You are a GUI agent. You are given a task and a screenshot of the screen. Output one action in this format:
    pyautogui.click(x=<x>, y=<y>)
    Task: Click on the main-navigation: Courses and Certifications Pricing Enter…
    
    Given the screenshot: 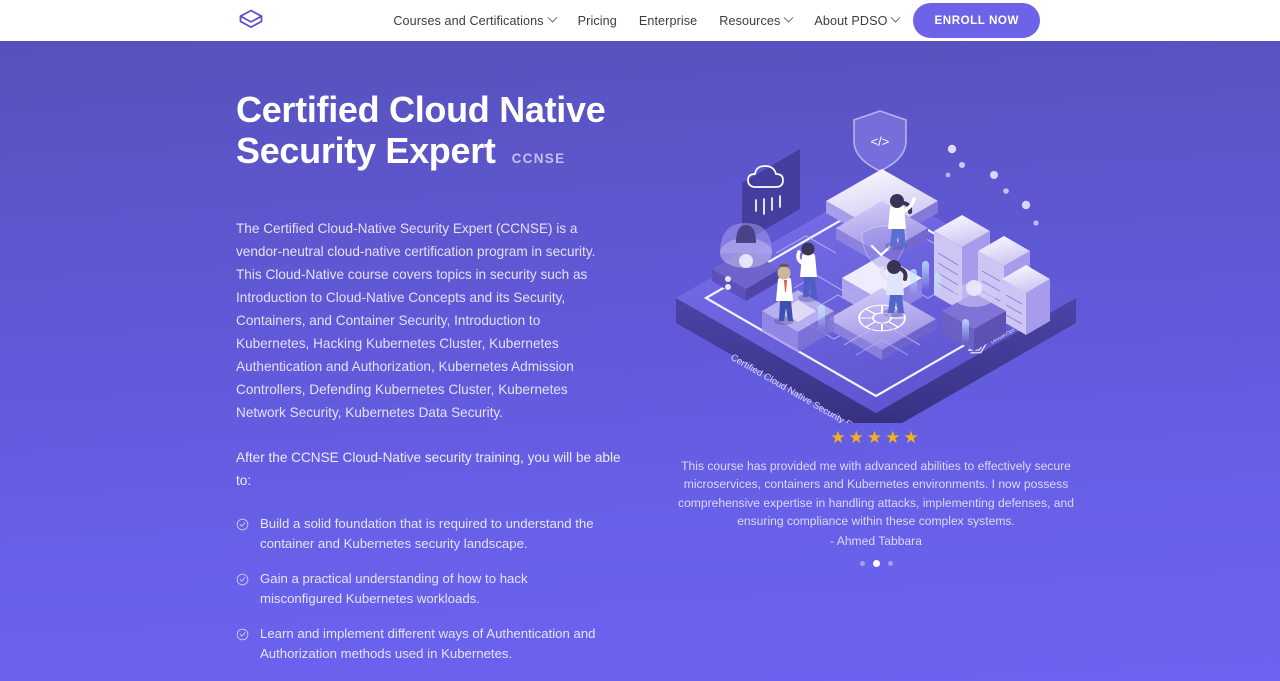 What is the action you would take?
    pyautogui.click(x=647, y=20)
    